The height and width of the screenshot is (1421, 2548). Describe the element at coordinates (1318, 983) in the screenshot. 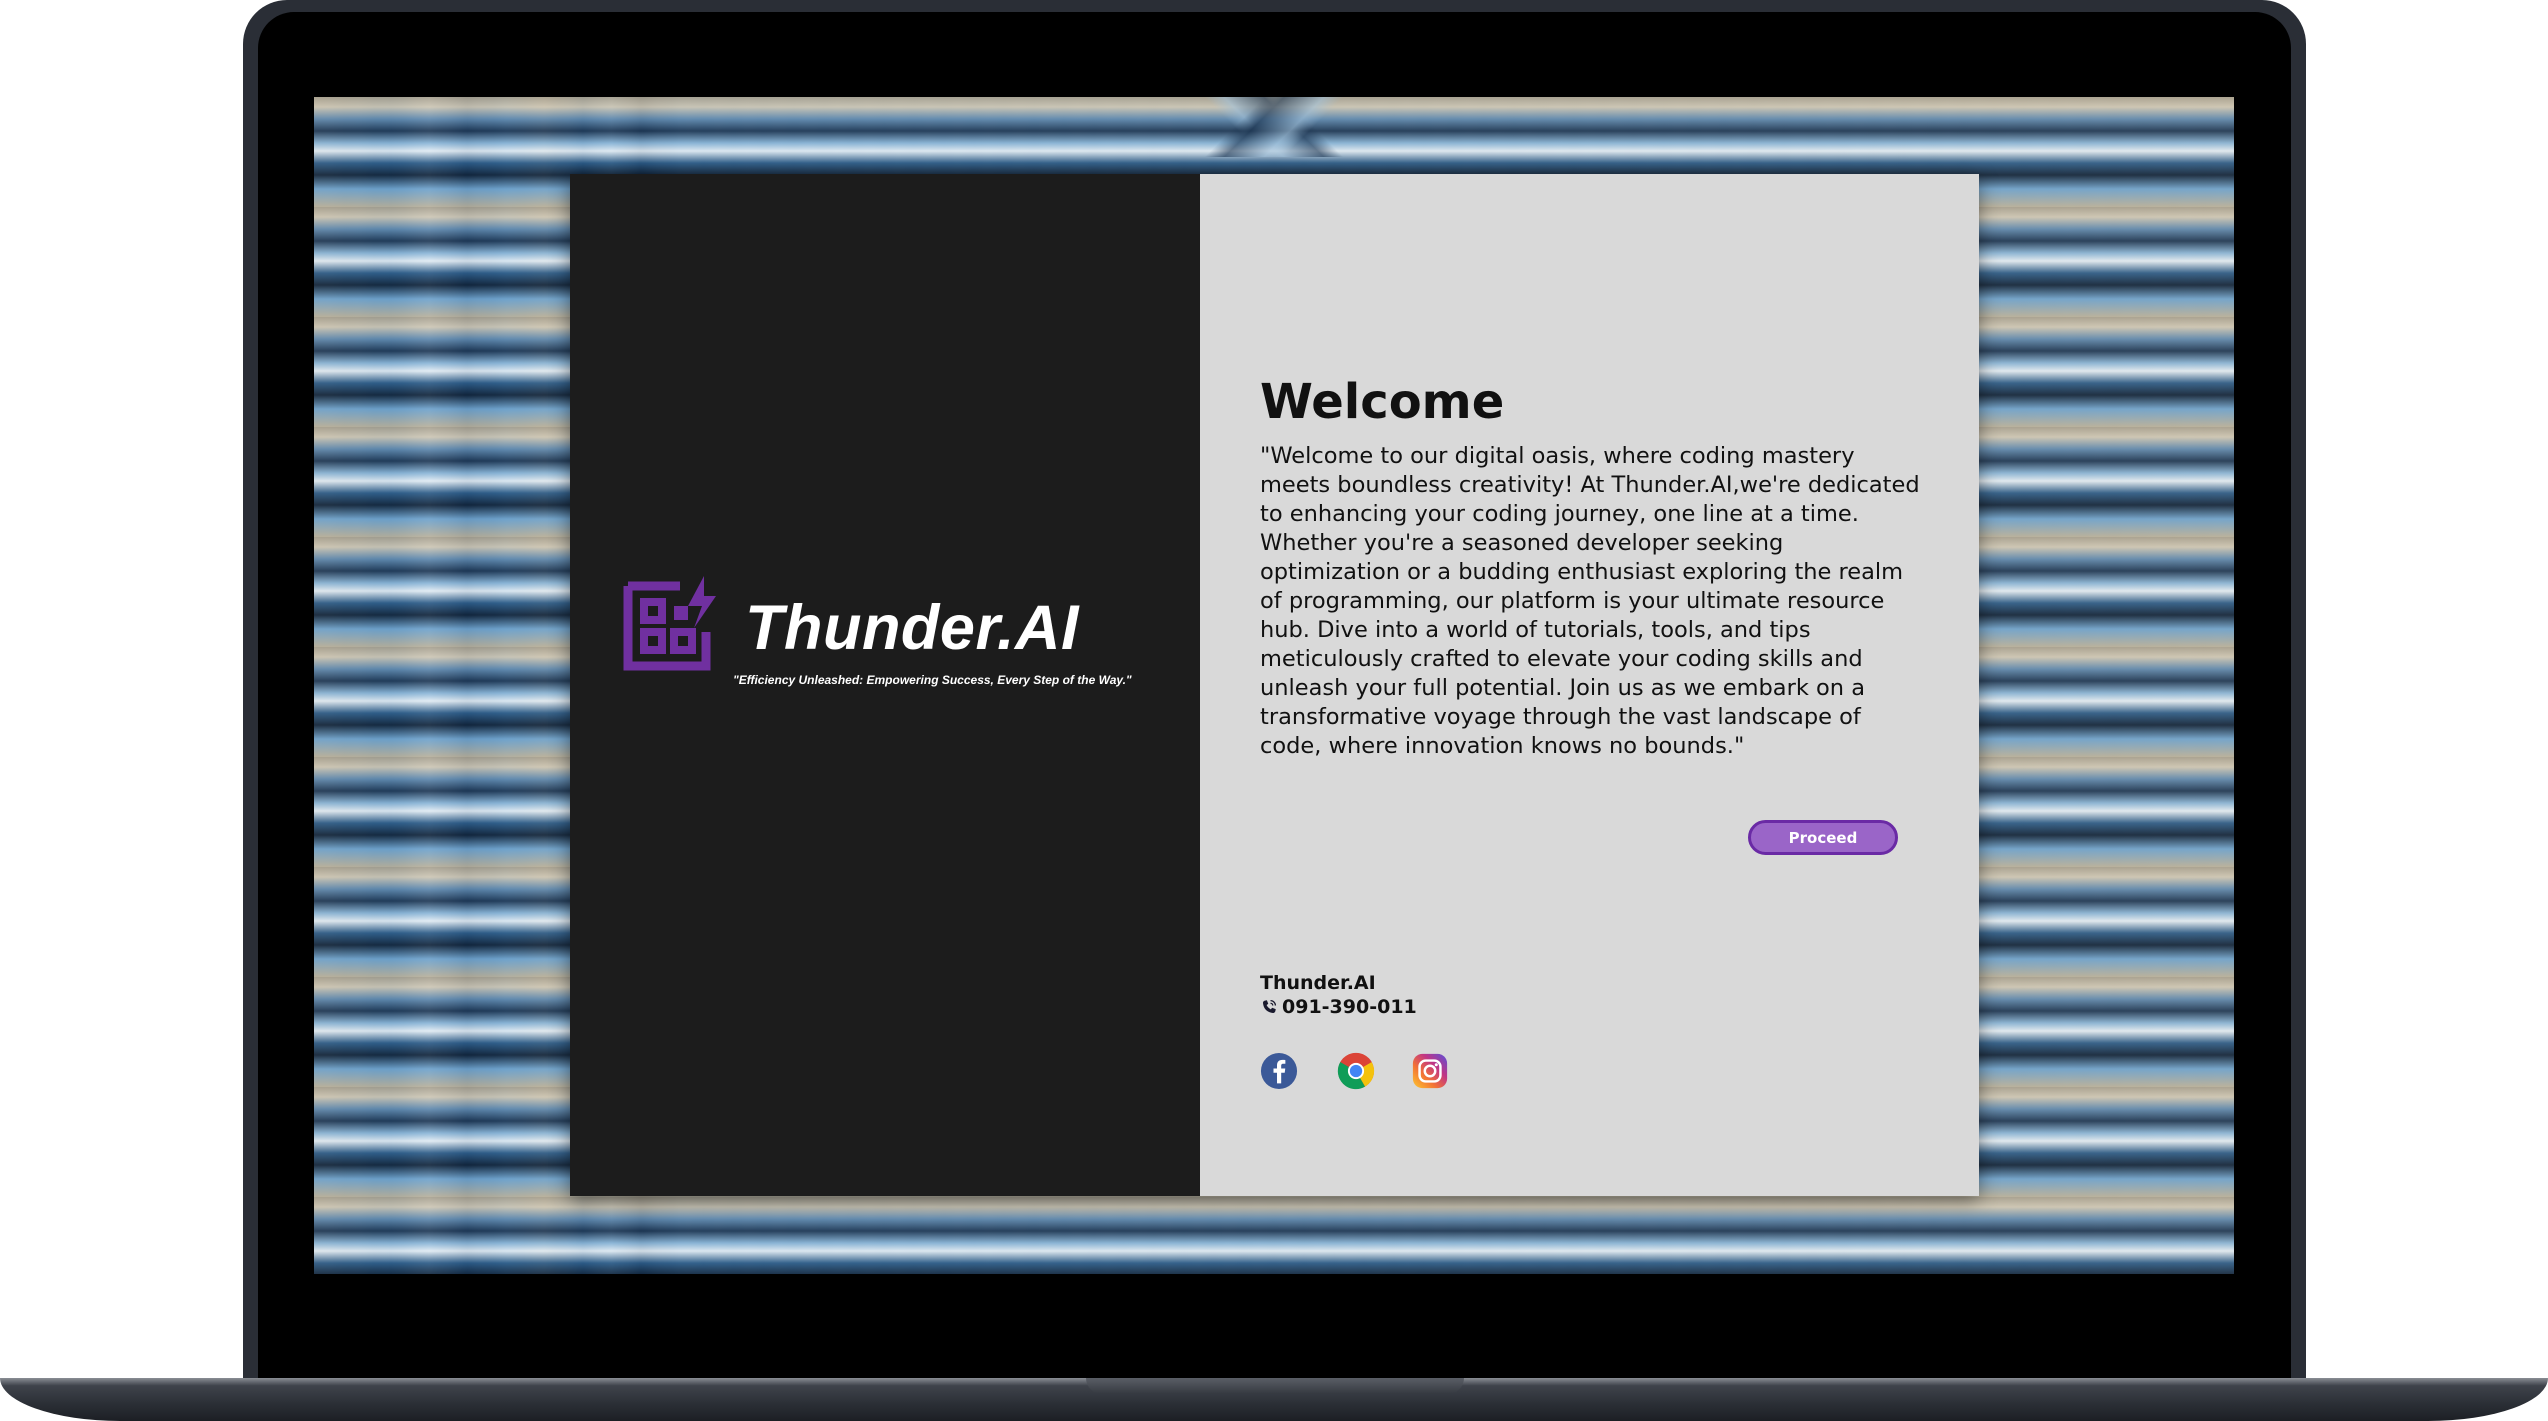

I see `footer-company: Thunder.AI` at that location.